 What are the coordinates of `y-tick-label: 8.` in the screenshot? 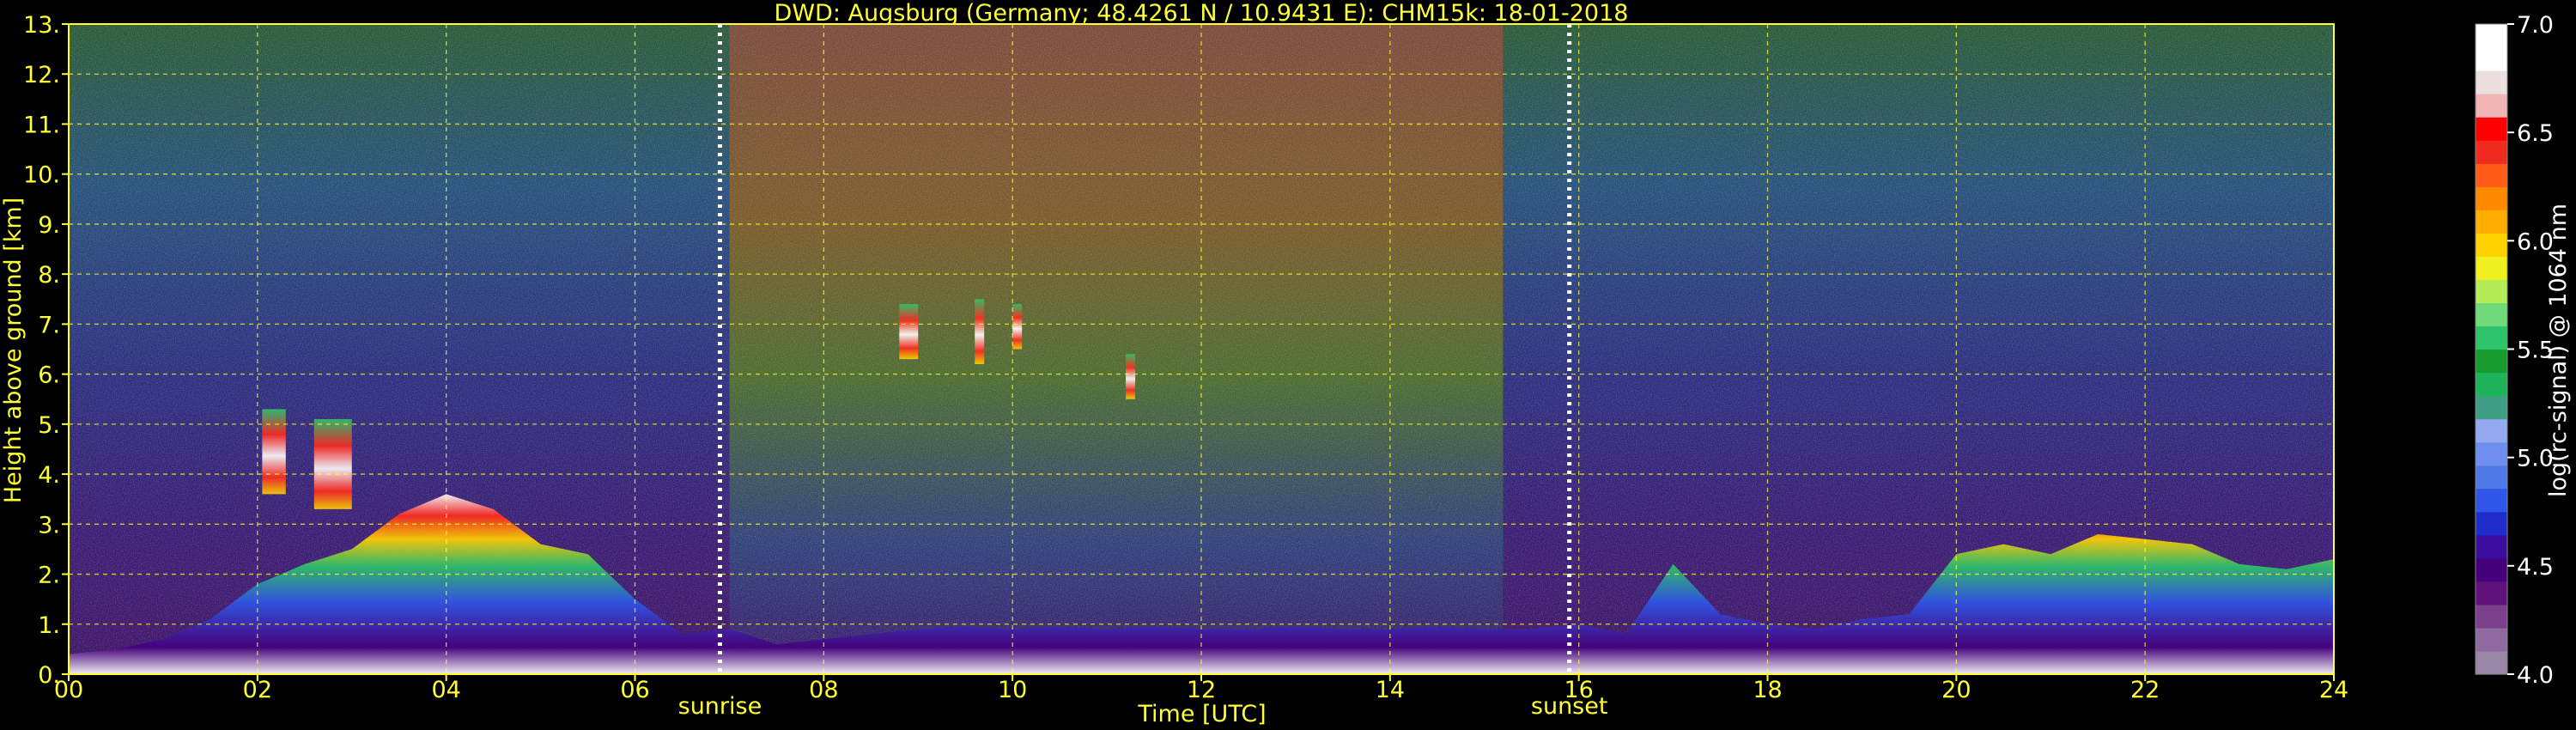 It's located at (49, 275).